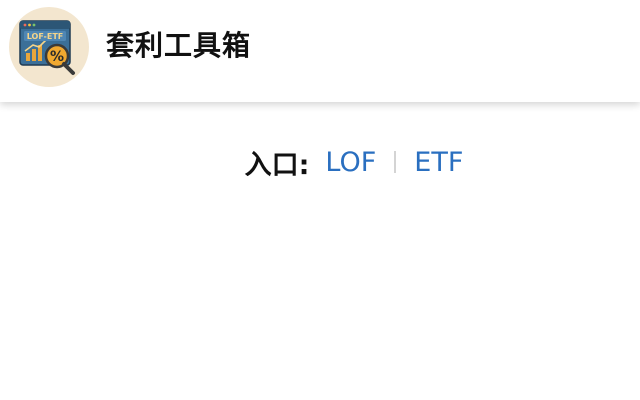 This screenshot has height=400, width=640. What do you see at coordinates (438, 162) in the screenshot?
I see `etf-link: ETF` at bounding box center [438, 162].